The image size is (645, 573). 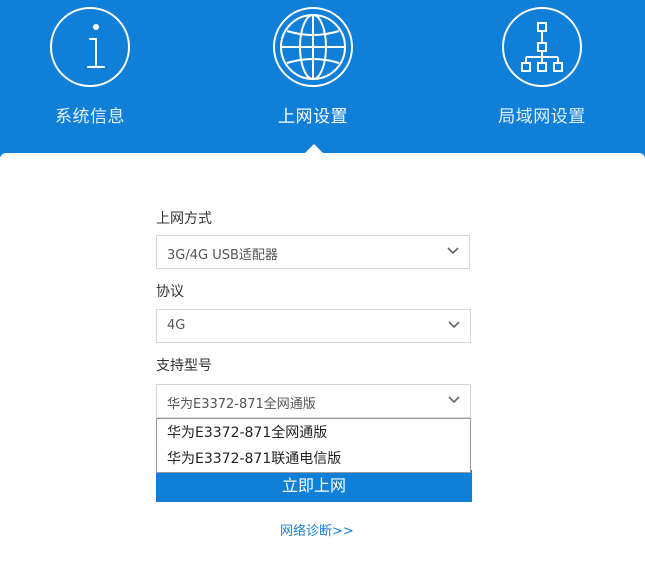 What do you see at coordinates (222, 255) in the screenshot?
I see `connection-type-value: 3G/4G USB适配器` at bounding box center [222, 255].